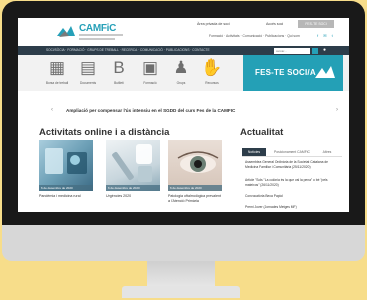 The image size is (367, 300). What do you see at coordinates (212, 67) in the screenshot?
I see `hand-icon: ✋` at bounding box center [212, 67].